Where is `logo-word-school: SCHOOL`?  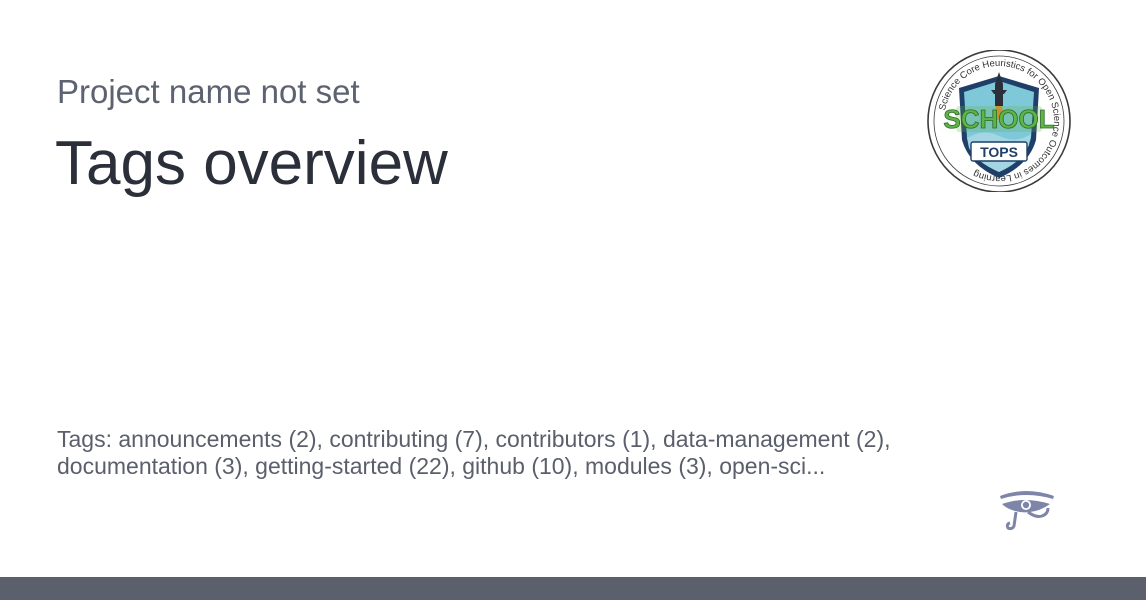 logo-word-school: SCHOOL is located at coordinates (998, 119).